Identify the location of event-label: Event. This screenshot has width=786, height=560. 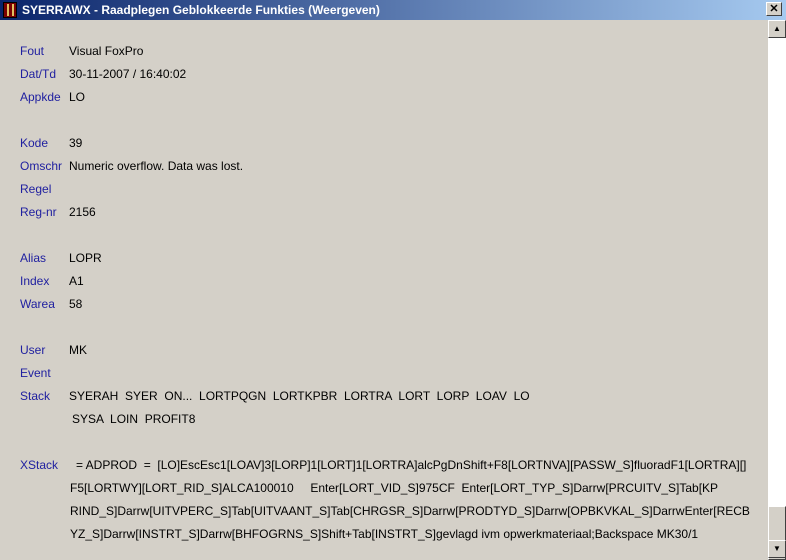
(35, 373).